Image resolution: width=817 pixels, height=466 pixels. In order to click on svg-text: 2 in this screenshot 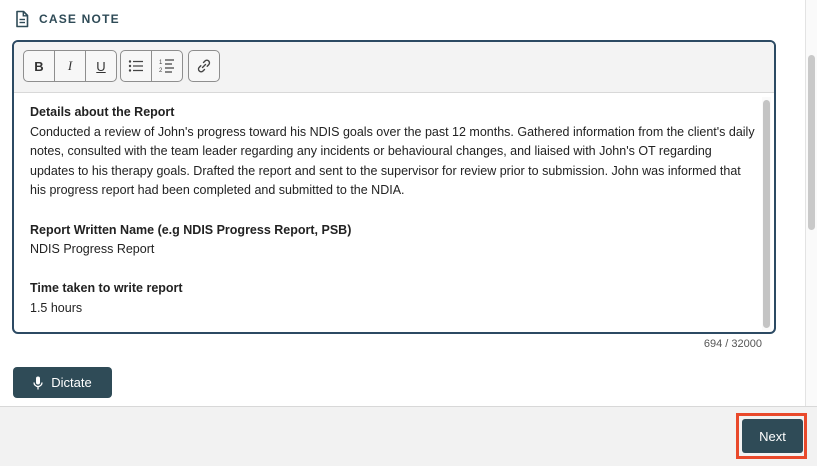, I will do `click(161, 71)`.